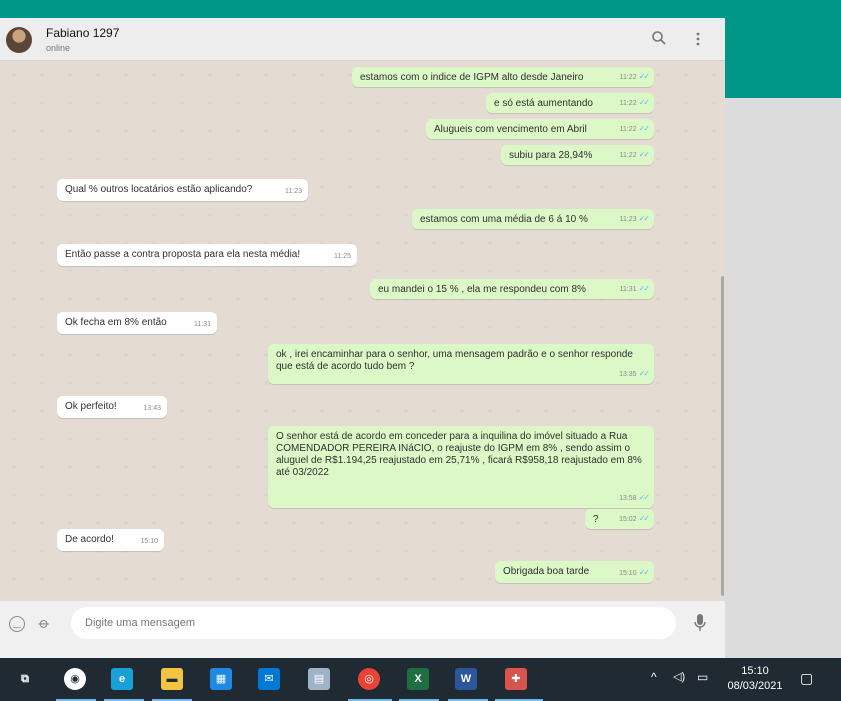 This screenshot has height=701, width=841. Describe the element at coordinates (58, 48) in the screenshot. I see `contact-status: online` at that location.